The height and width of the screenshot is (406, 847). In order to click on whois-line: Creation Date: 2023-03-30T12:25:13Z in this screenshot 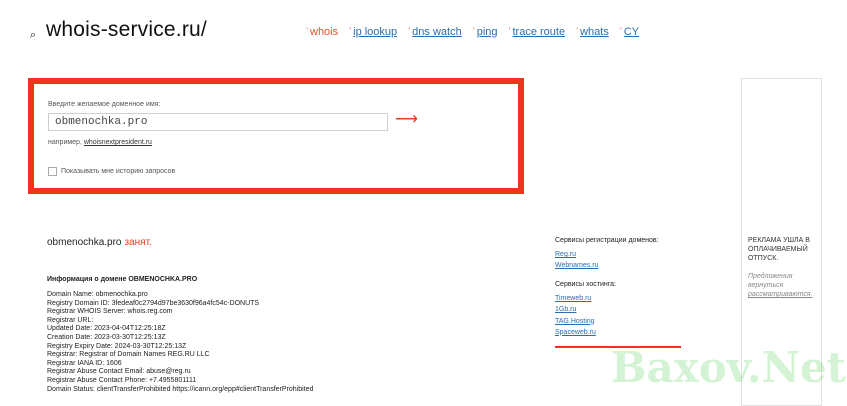, I will do `click(106, 337)`.